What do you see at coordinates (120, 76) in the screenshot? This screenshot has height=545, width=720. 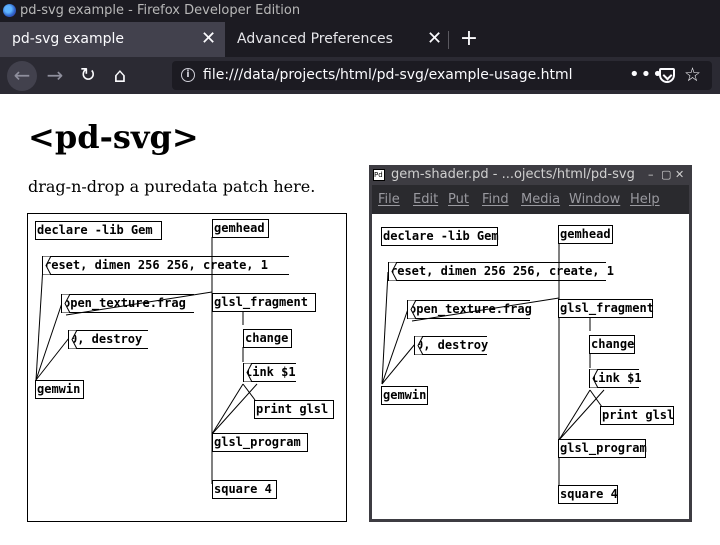 I see `home-button: ⌂` at bounding box center [120, 76].